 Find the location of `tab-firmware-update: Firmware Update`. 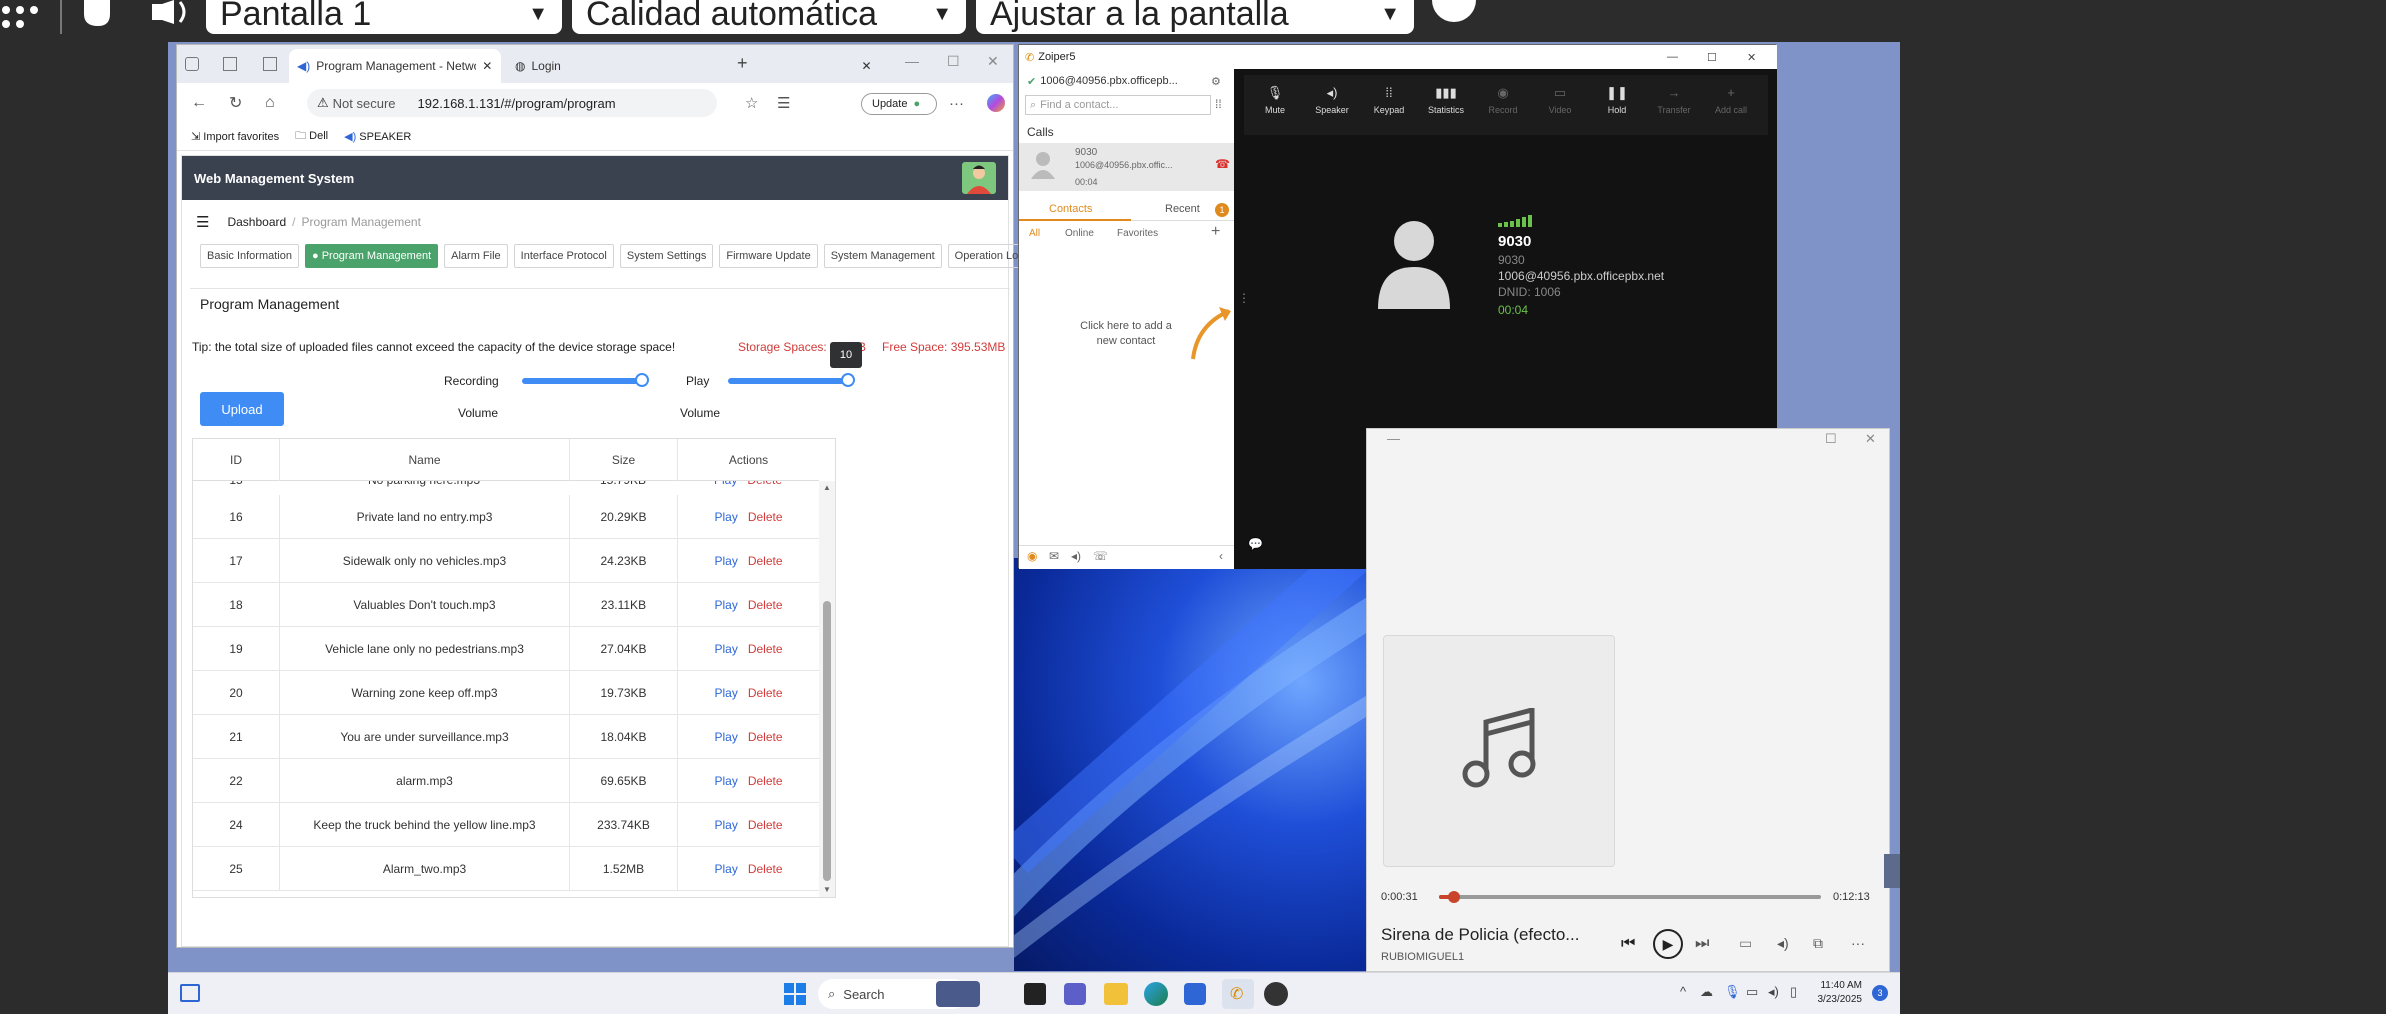

tab-firmware-update: Firmware Update is located at coordinates (768, 256).